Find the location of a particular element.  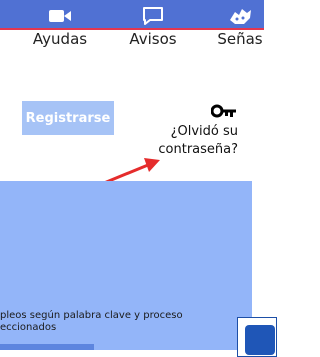

key-icon is located at coordinates (224, 111).